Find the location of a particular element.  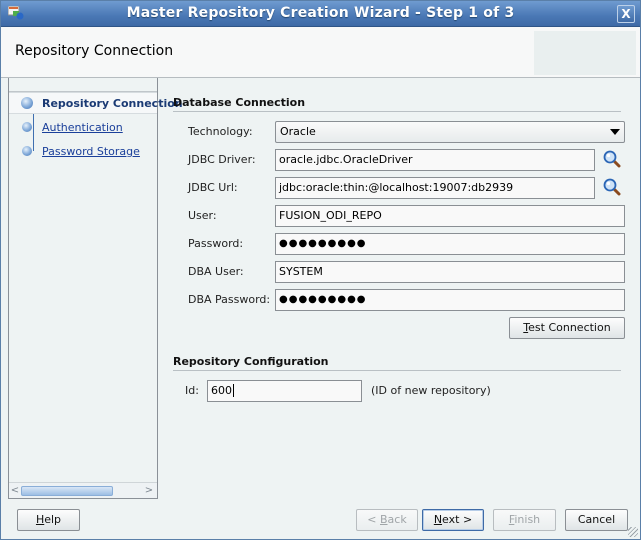

jdbc-driver-field: oracle.jdbc.OracleDriver is located at coordinates (435, 160).